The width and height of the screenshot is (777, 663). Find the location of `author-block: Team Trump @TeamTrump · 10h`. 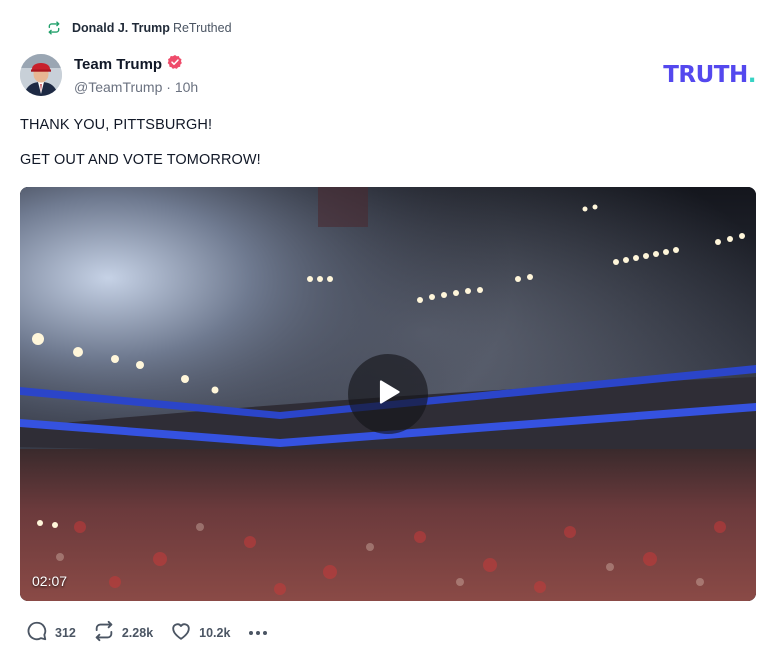

author-block: Team Trump @TeamTrump · 10h is located at coordinates (136, 74).